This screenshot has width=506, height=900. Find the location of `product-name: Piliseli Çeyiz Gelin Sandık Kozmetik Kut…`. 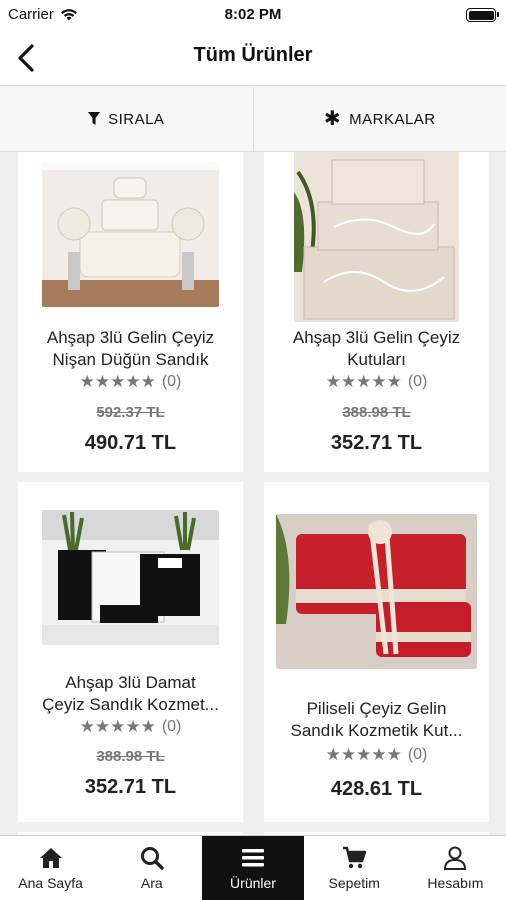

product-name: Piliseli Çeyiz Gelin Sandık Kozmetik Kut… is located at coordinates (376, 719).